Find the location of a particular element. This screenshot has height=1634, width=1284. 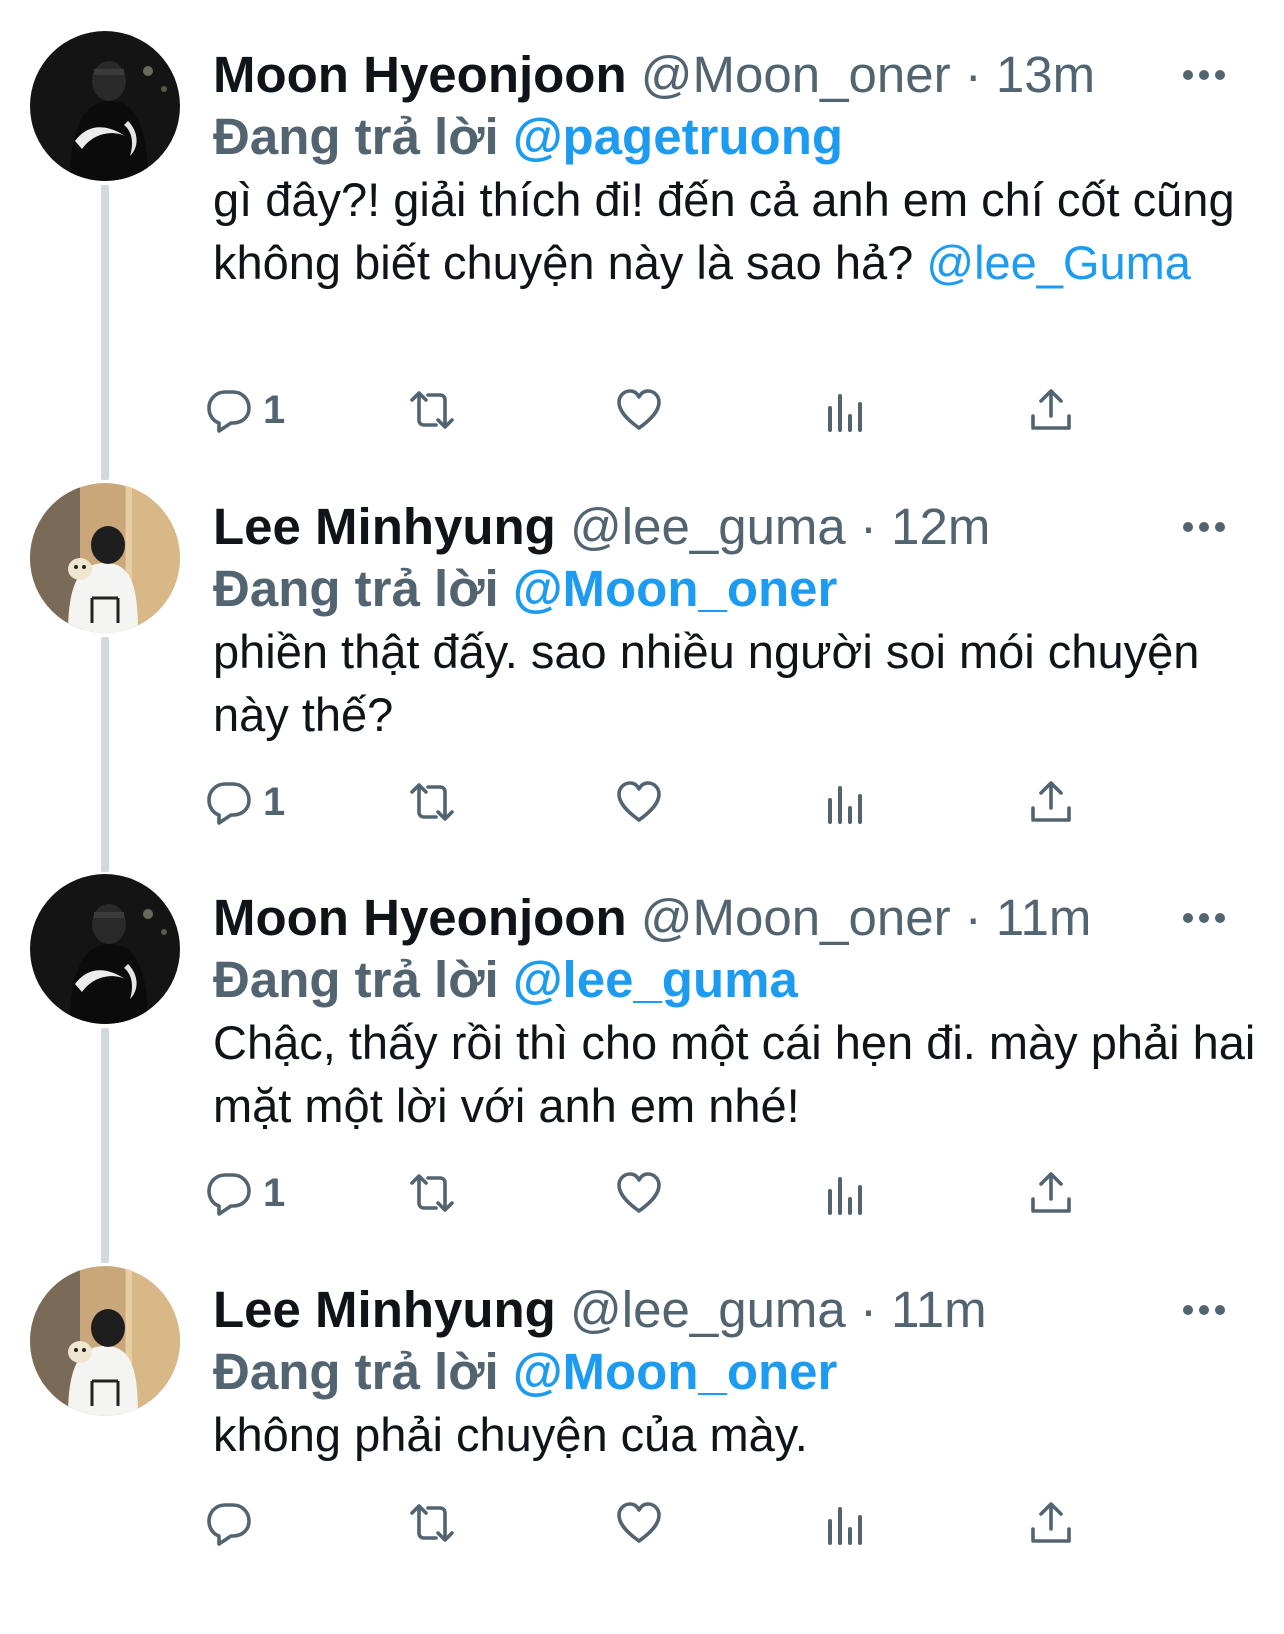

reply-button is located at coordinates (234, 1523).